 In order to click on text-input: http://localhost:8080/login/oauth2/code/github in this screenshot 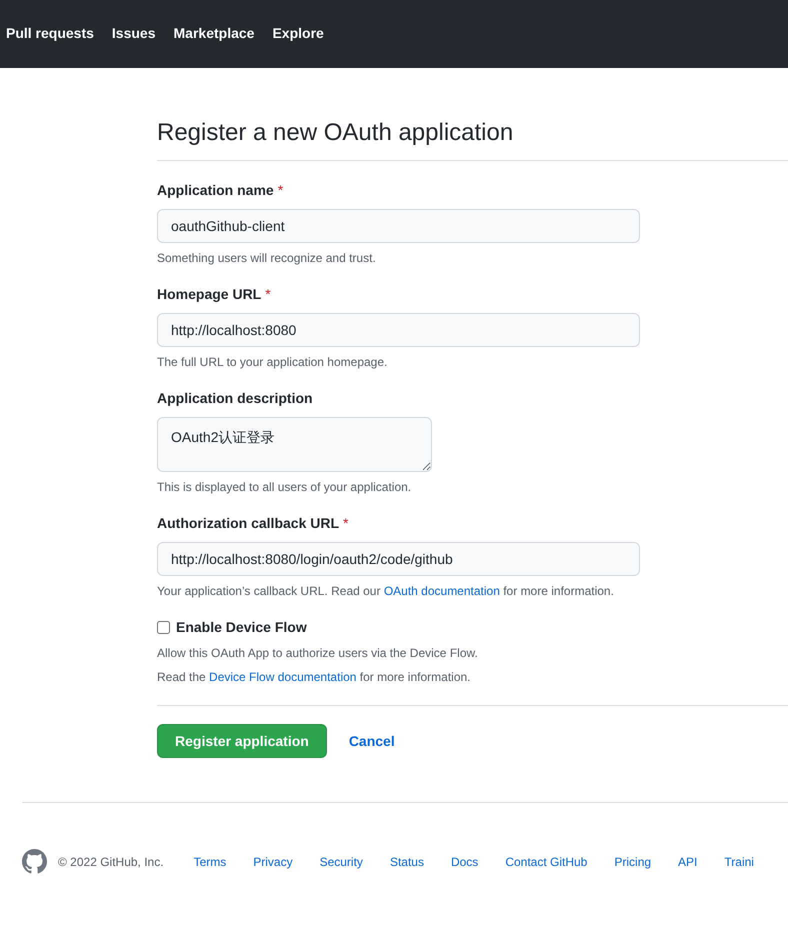, I will do `click(398, 559)`.